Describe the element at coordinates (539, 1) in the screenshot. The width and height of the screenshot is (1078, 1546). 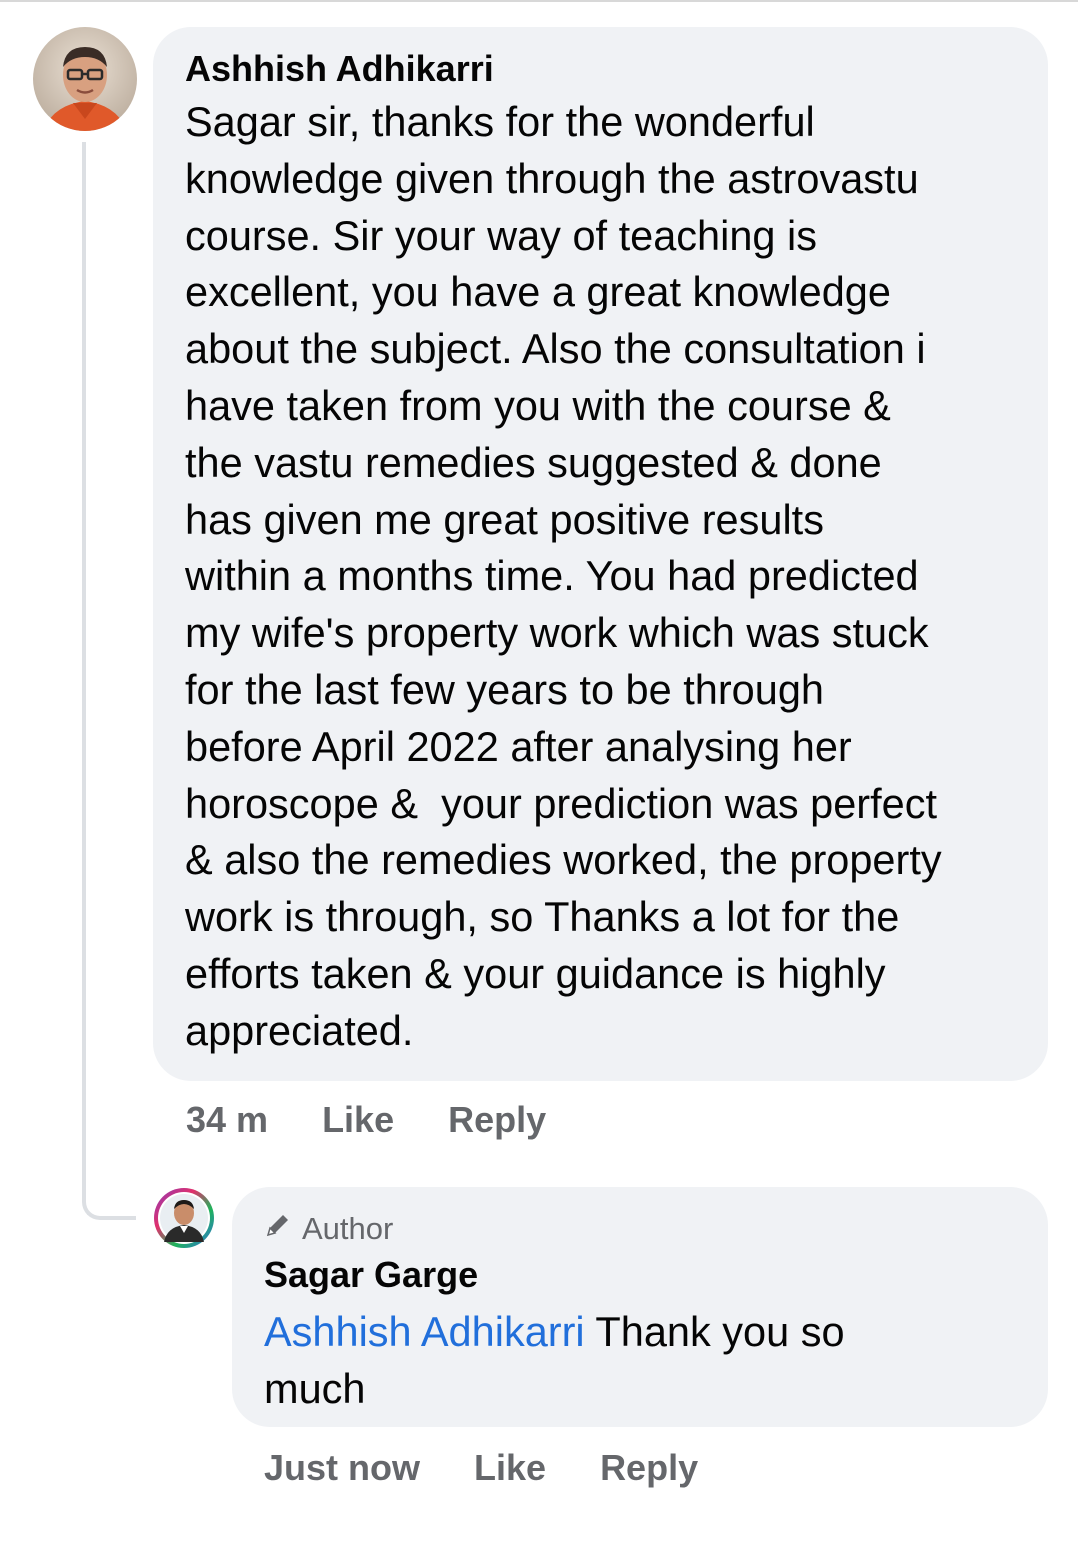
I see `divider` at that location.